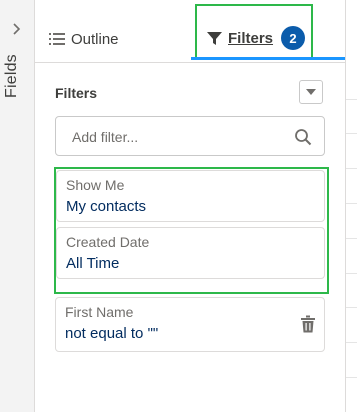  I want to click on fields-rail: Fields, so click(17, 206).